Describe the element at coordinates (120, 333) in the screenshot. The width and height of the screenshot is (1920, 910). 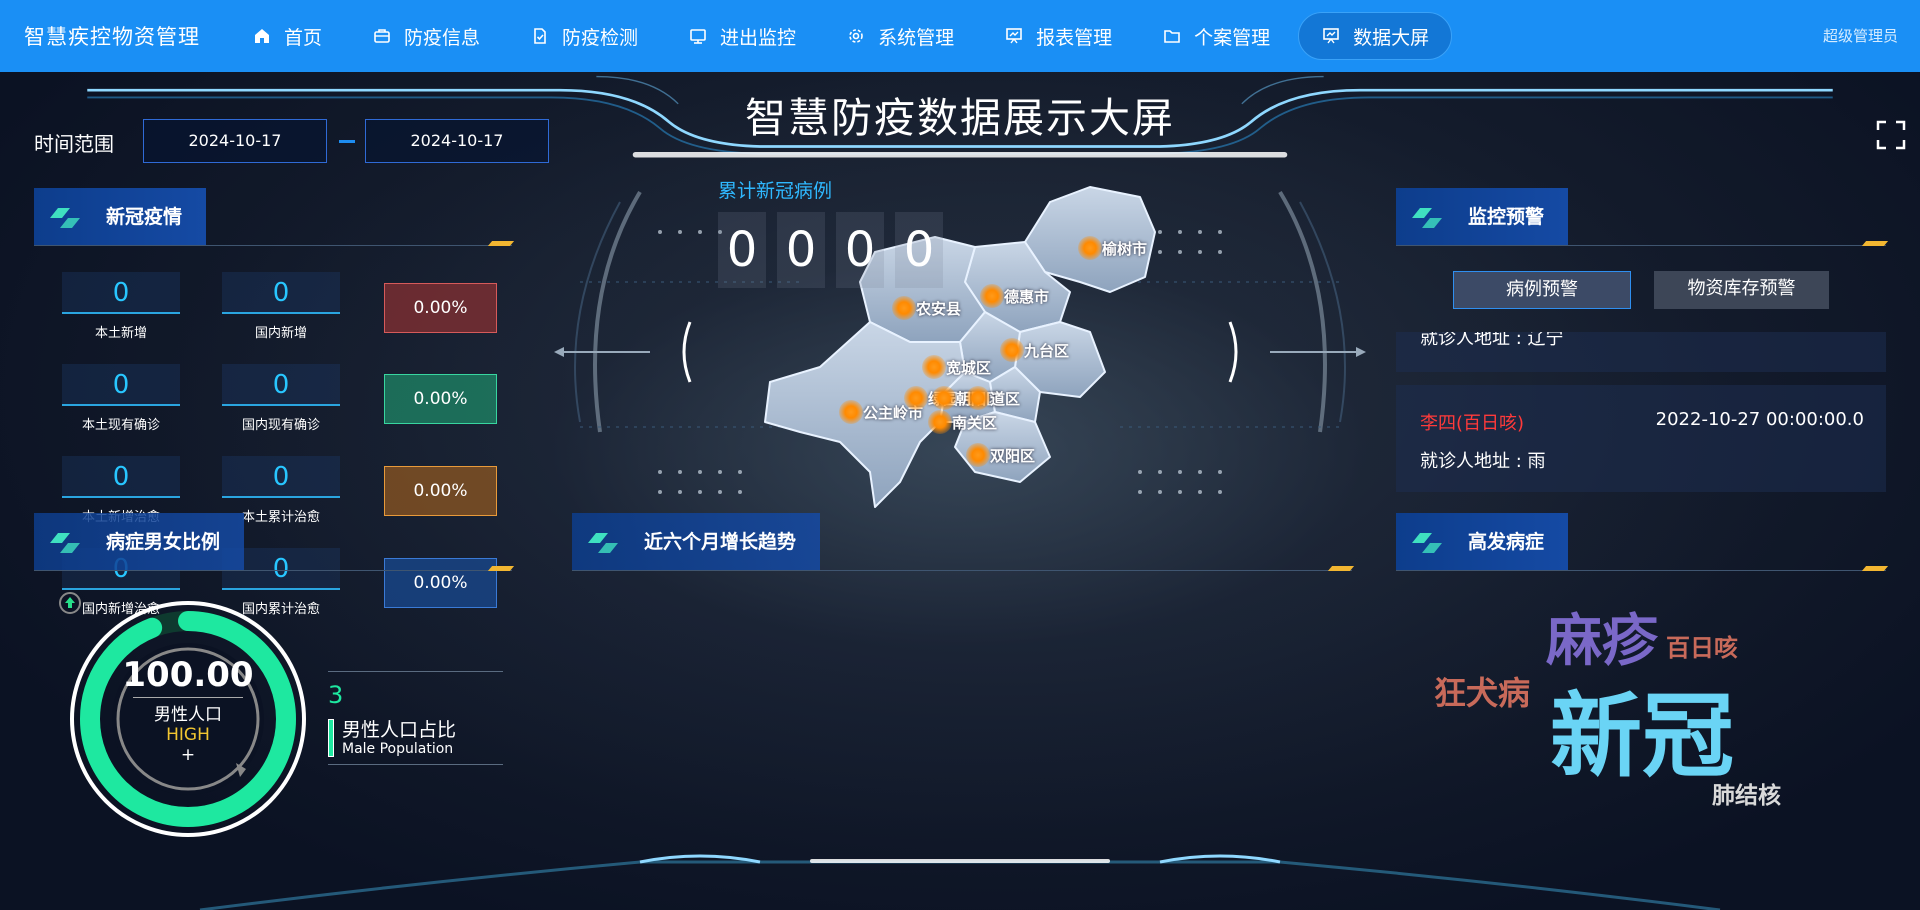
I see `stat-label: 本土新增` at that location.